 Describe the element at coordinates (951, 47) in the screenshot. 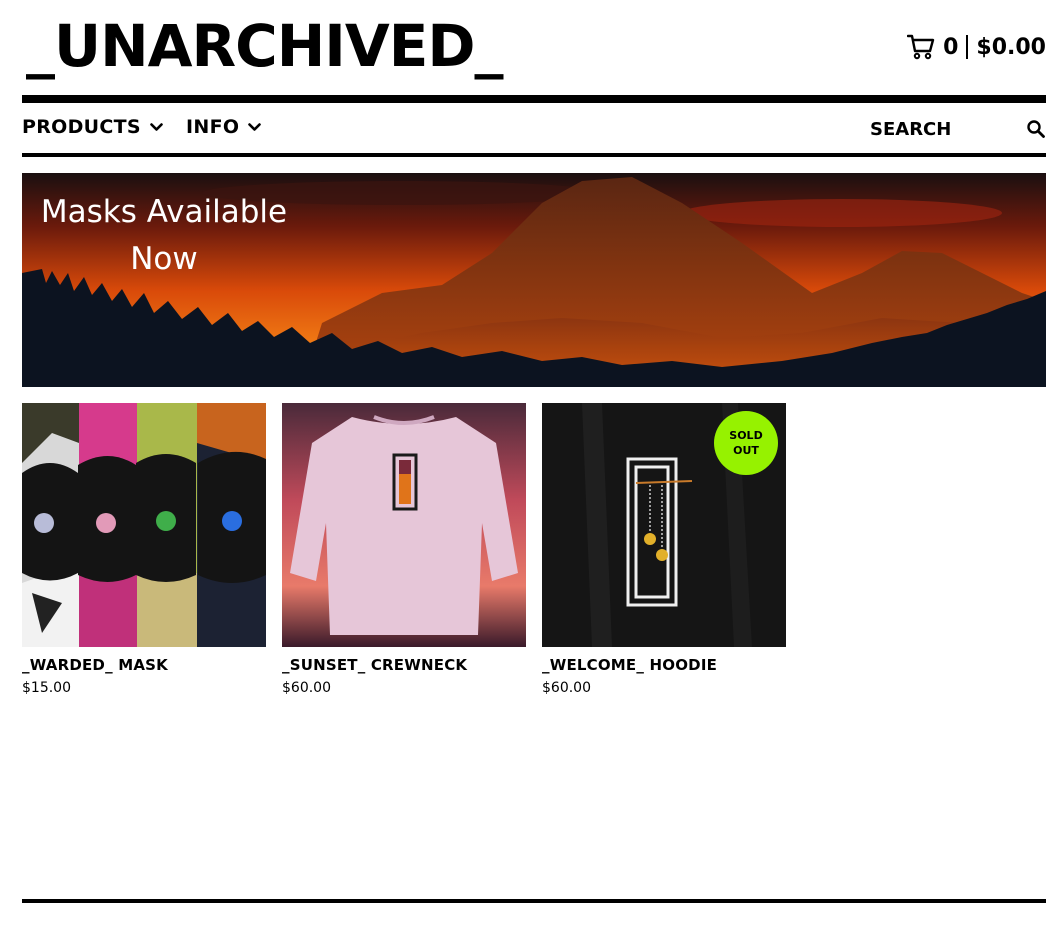

I see `cart-count: 0` at that location.